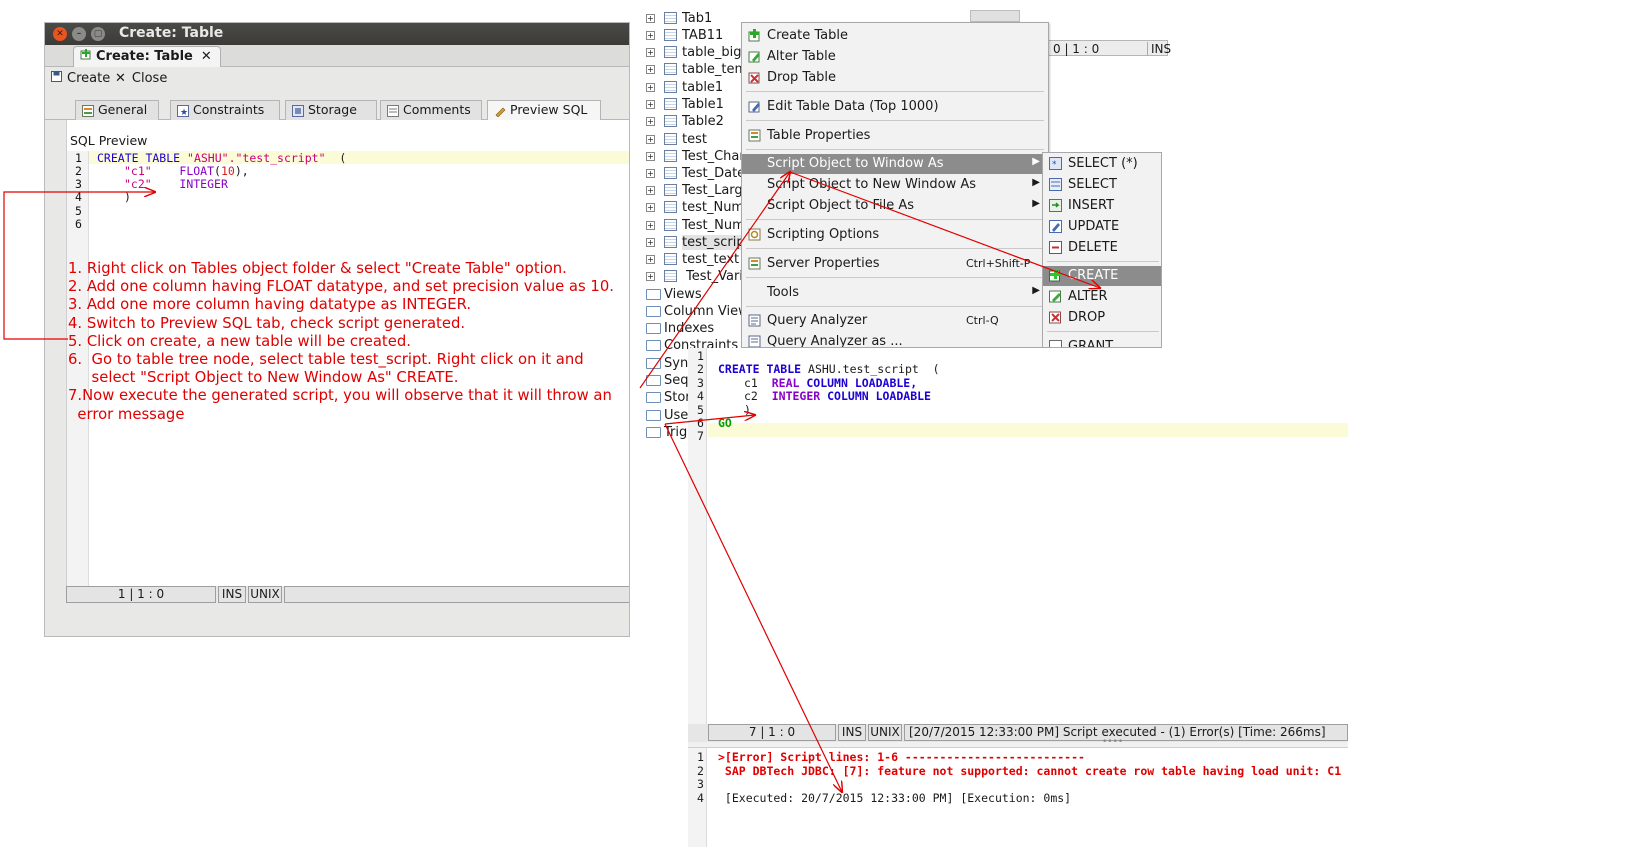 Image resolution: width=1642 pixels, height=847 pixels. What do you see at coordinates (120, 78) in the screenshot?
I see `close-icon: ✕` at bounding box center [120, 78].